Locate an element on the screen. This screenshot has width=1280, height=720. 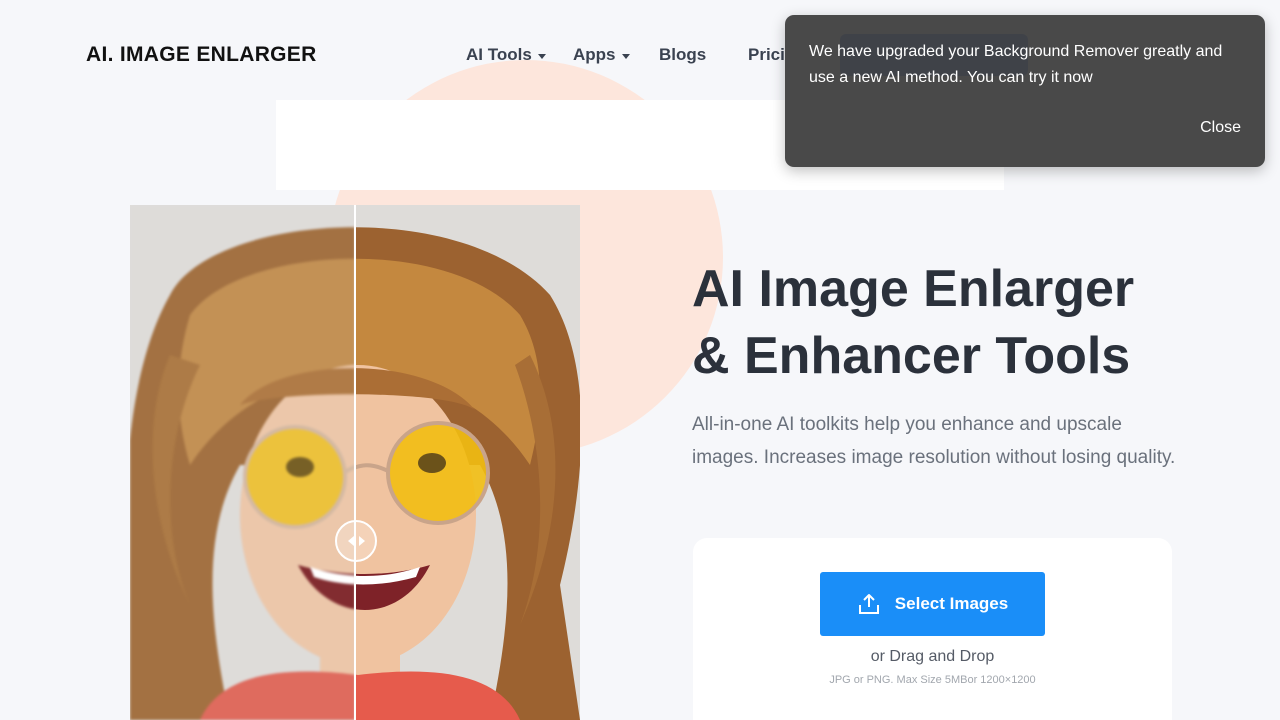
hero-title-line2: & Enhancer Tools is located at coordinates (911, 356).